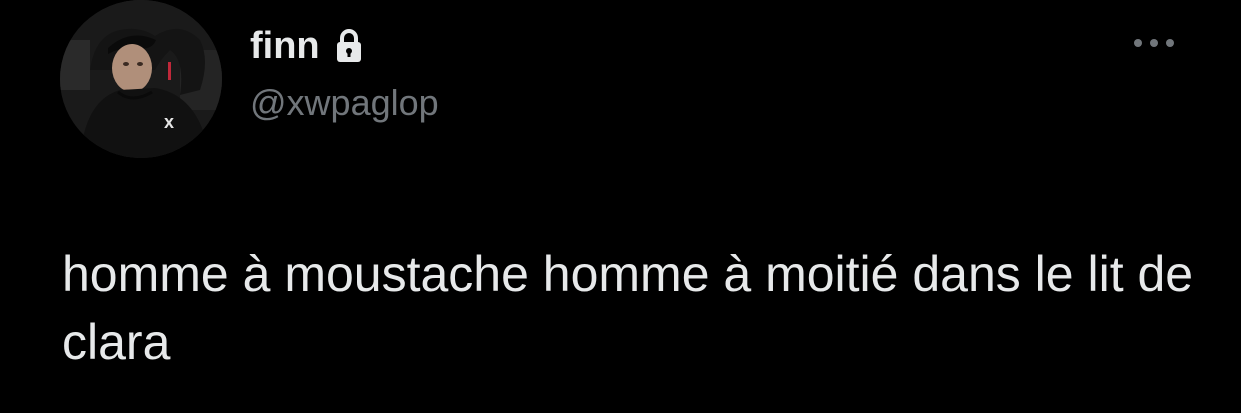  I want to click on author-name-row: finn, so click(307, 46).